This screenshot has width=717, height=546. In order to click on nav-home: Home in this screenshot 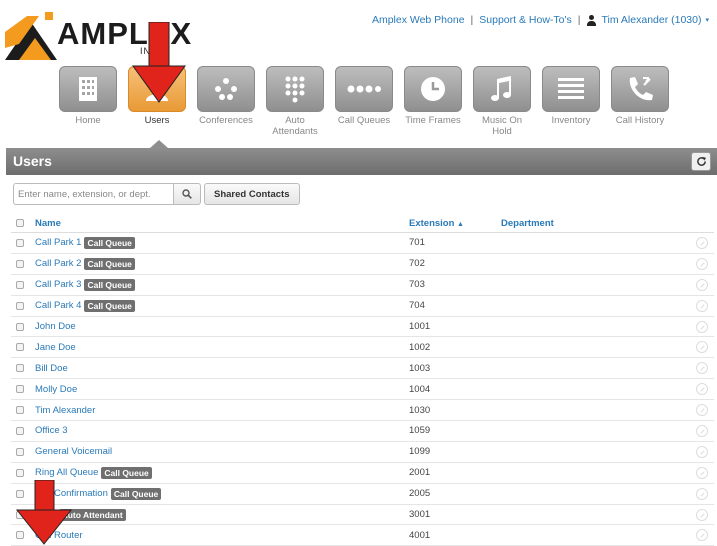, I will do `click(88, 101)`.